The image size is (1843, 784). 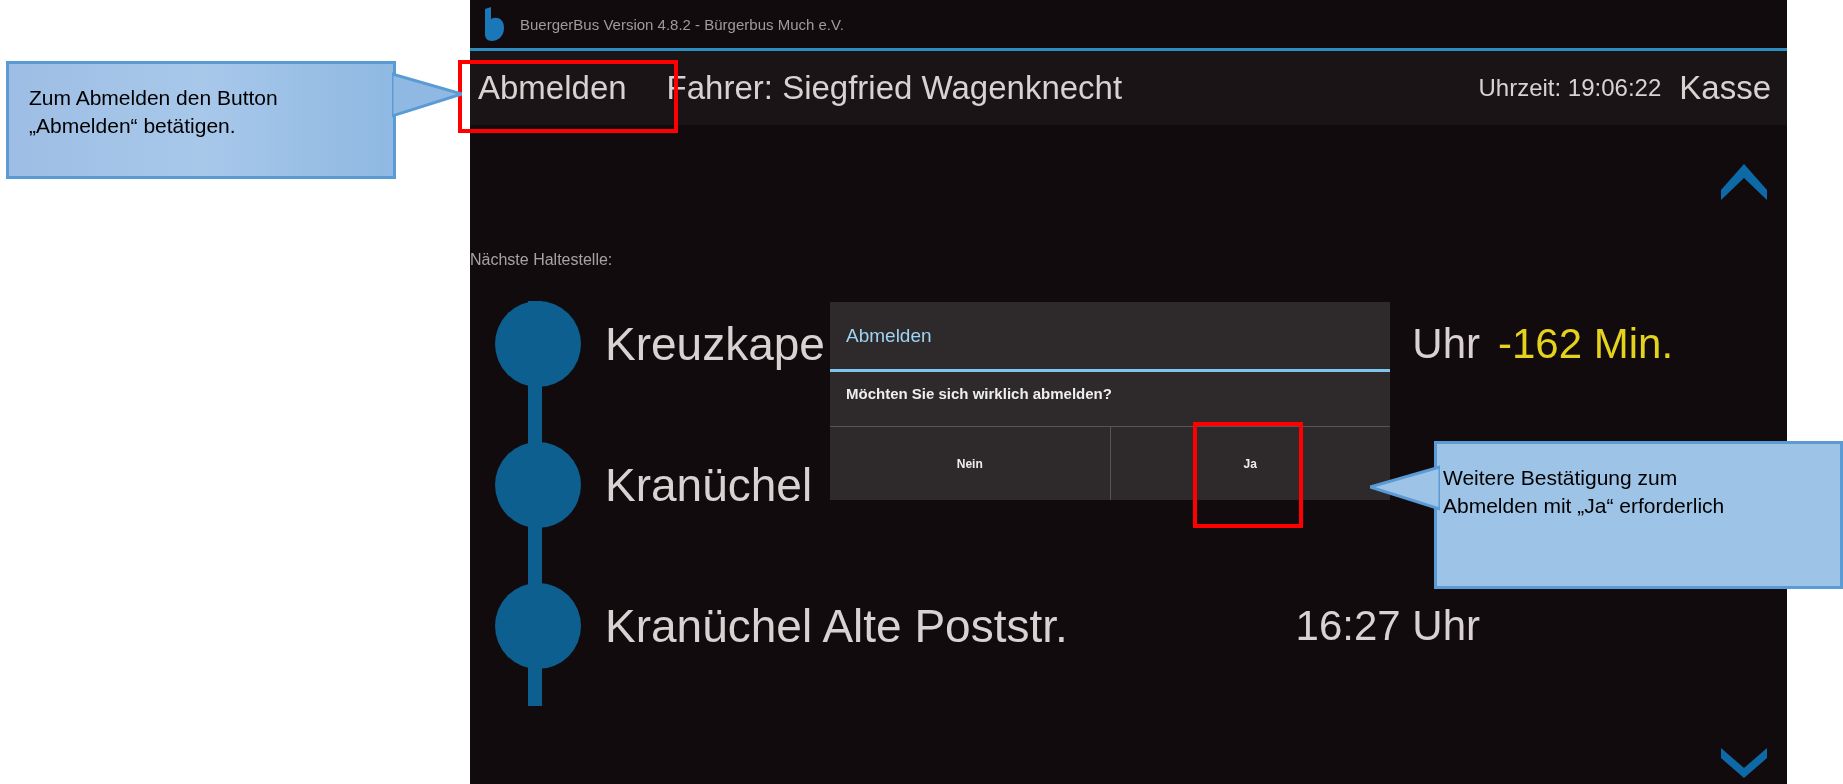 I want to click on next-stop-label: Nächste Haltestelle:, so click(x=542, y=260).